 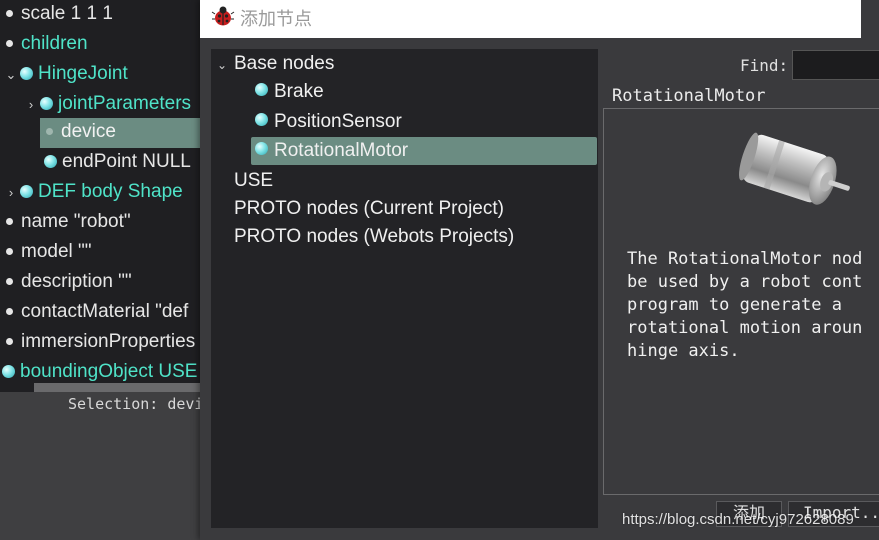 What do you see at coordinates (66, 75) in the screenshot?
I see `tree-row-hingejoint: ⌄ HingeJoint` at bounding box center [66, 75].